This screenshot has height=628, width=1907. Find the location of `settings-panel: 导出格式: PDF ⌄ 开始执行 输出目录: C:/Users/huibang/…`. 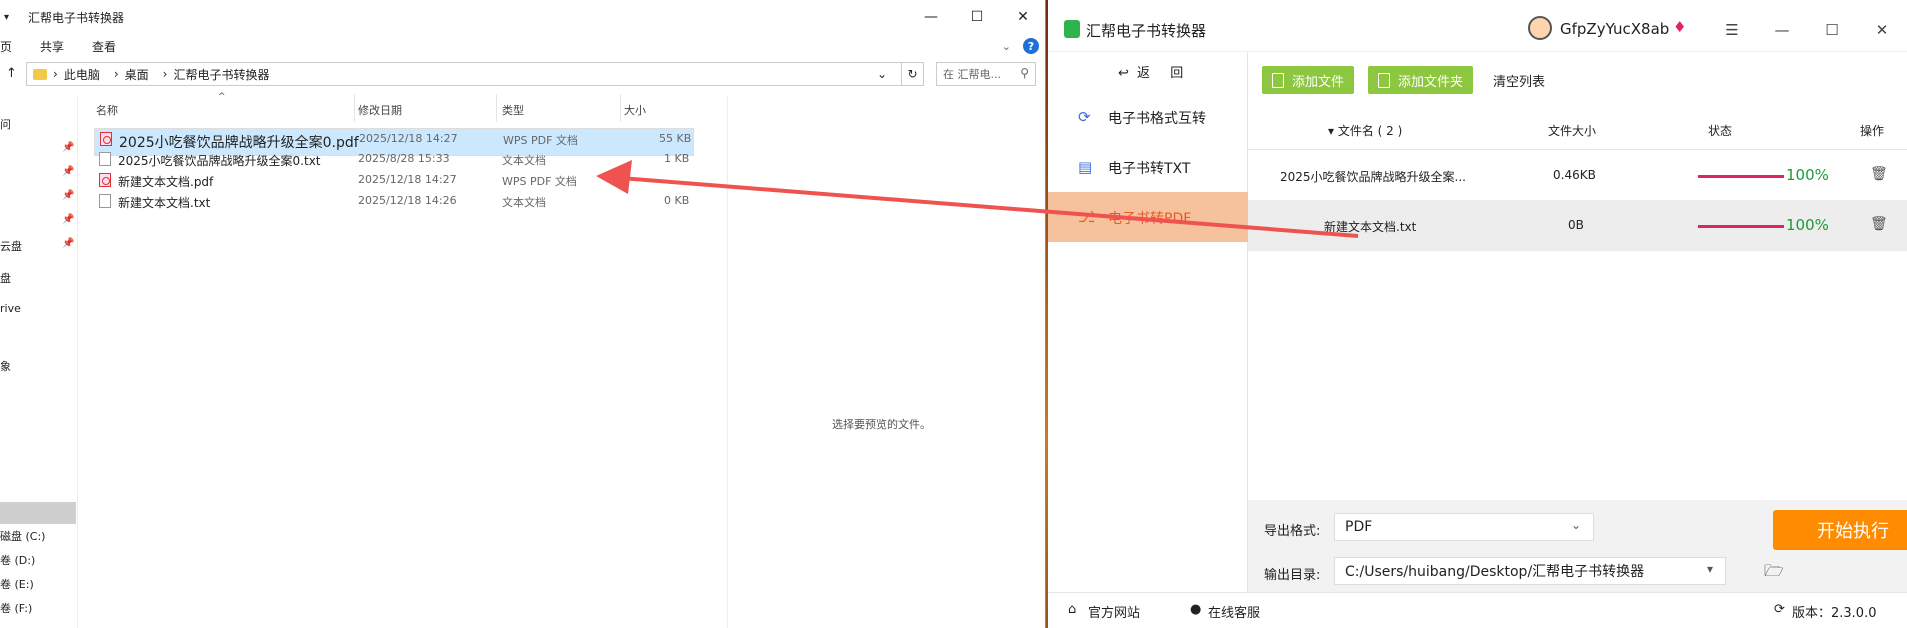

settings-panel: 导出格式: PDF ⌄ 开始执行 输出目录: C:/Users/huibang/… is located at coordinates (1577, 546).